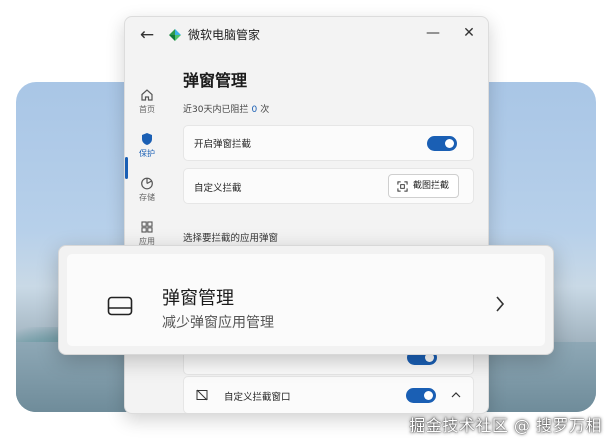 This screenshot has width=612, height=448. Describe the element at coordinates (456, 395) in the screenshot. I see `chevron-up-icon` at that location.